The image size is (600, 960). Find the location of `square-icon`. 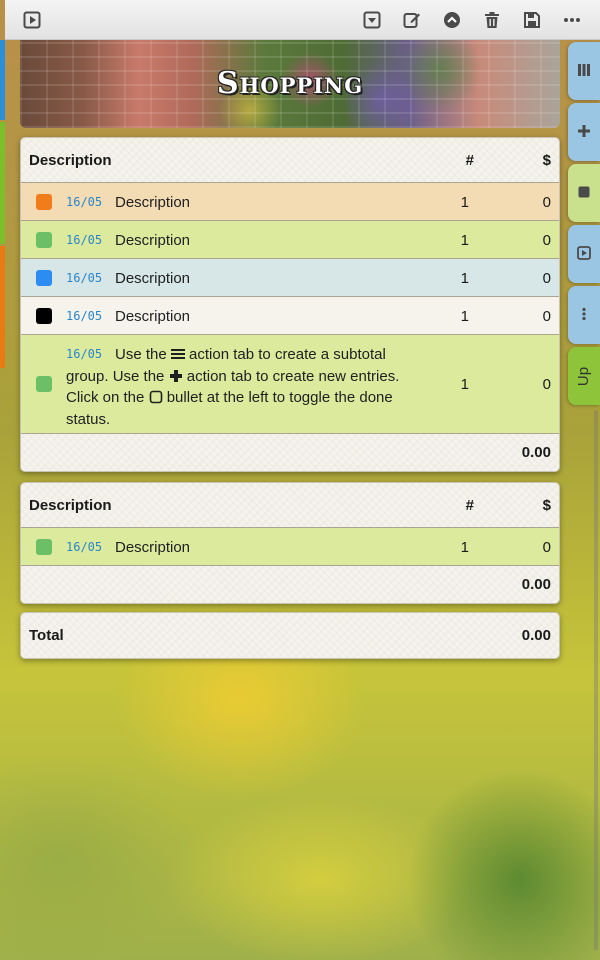

square-icon is located at coordinates (584, 193).